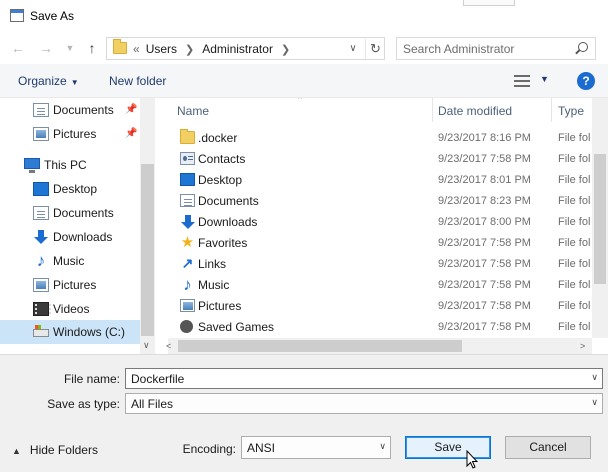 The width and height of the screenshot is (608, 472). What do you see at coordinates (484, 180) in the screenshot?
I see `file-date: 9/23/2017 8:01 PM` at bounding box center [484, 180].